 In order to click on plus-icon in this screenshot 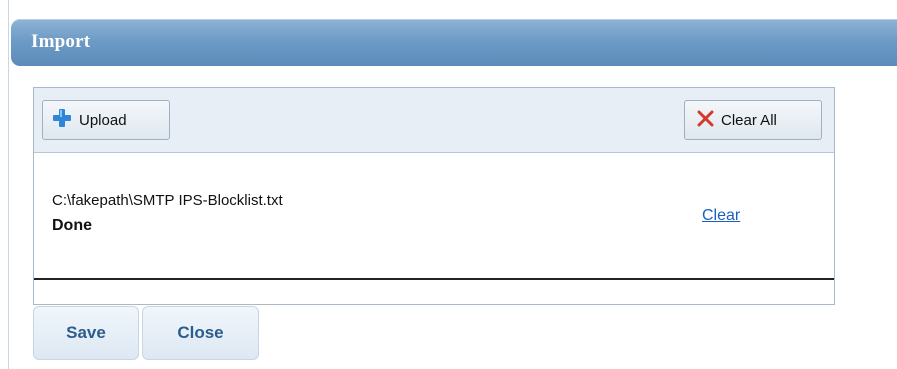, I will do `click(62, 120)`.